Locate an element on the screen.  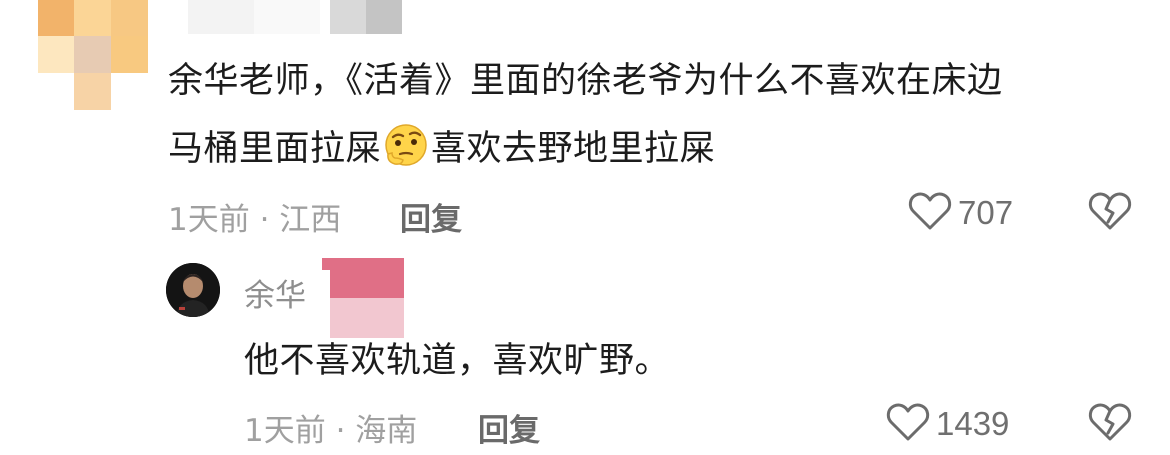
comment-text-line2: 马桶里面拉屎 喜欢去野地里拉屎 is located at coordinates (441, 149).